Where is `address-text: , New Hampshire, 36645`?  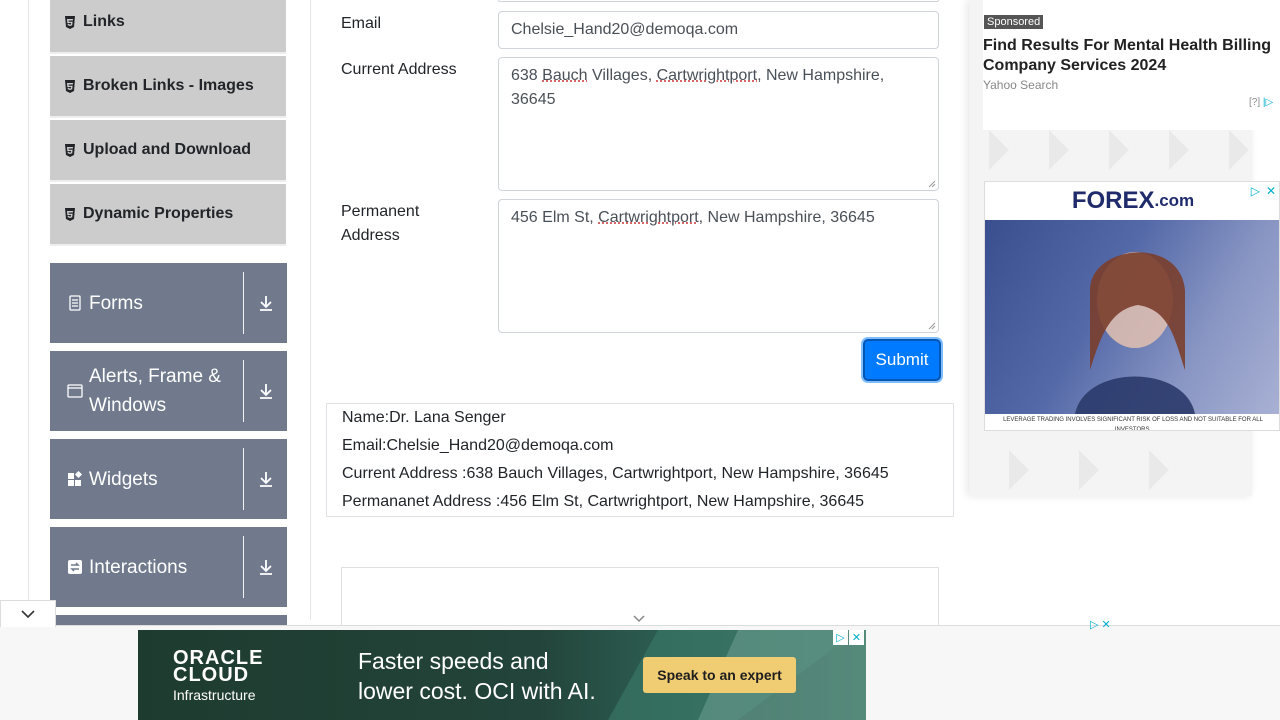
address-text: , New Hampshire, 36645 is located at coordinates (786, 217).